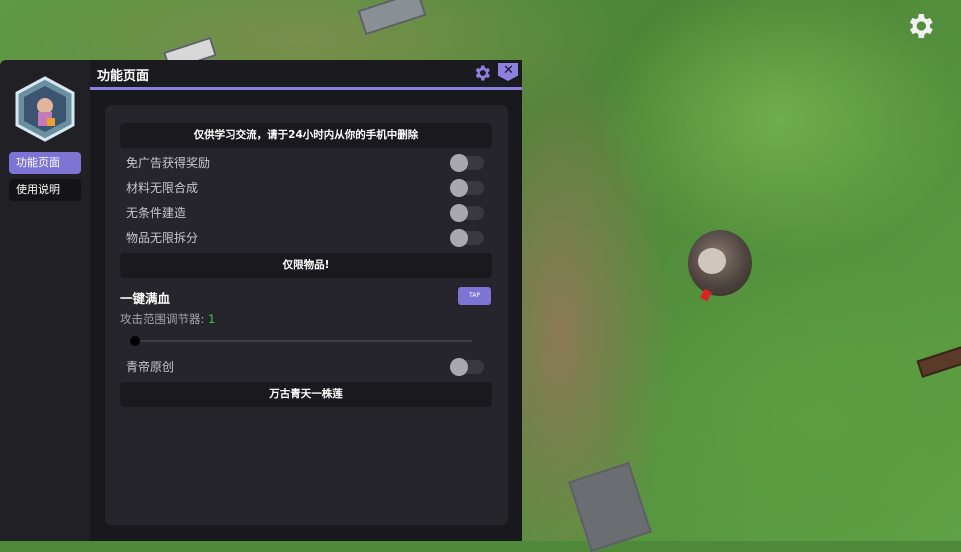 The height and width of the screenshot is (552, 961). Describe the element at coordinates (306, 74) in the screenshot. I see `panel-header: 功能页面 ✕` at that location.